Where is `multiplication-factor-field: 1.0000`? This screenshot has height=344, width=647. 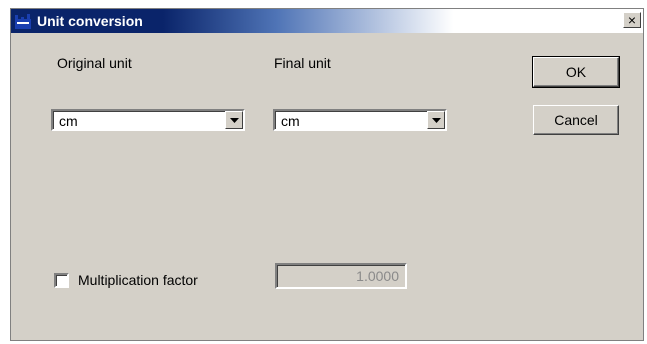
multiplication-factor-field: 1.0000 is located at coordinates (341, 276).